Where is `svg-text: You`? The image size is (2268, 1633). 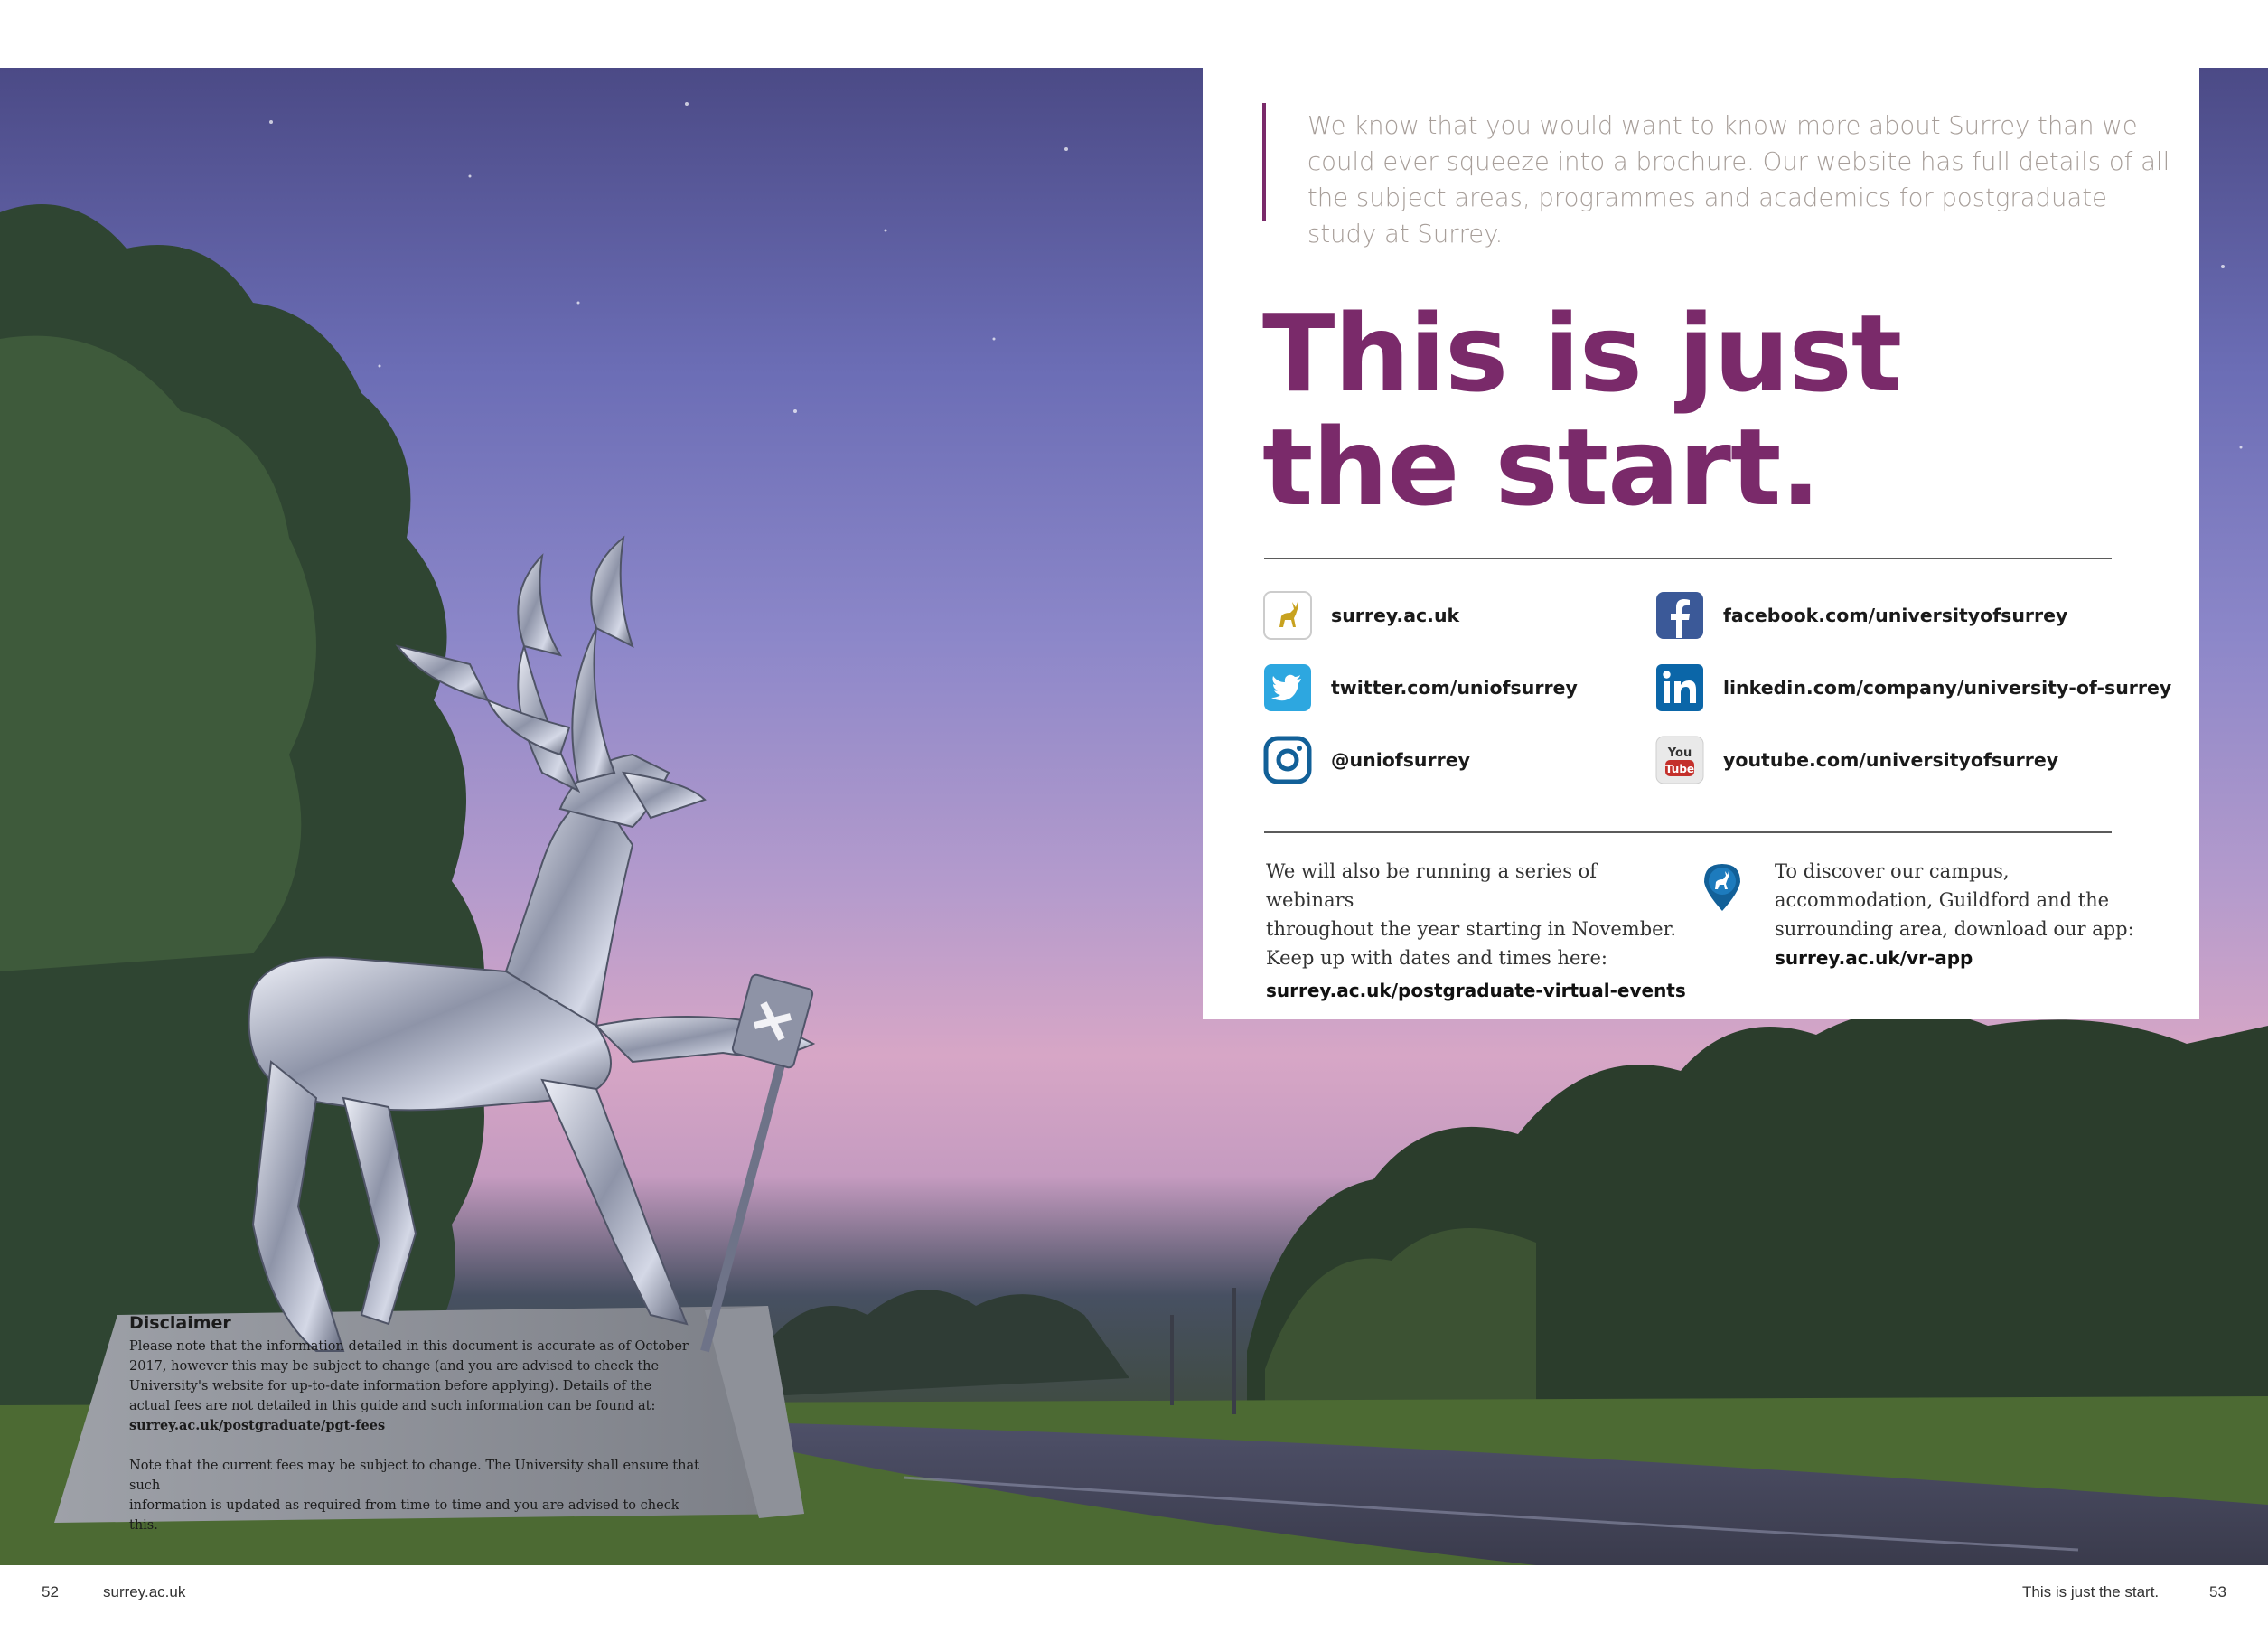
svg-text: You is located at coordinates (1679, 753).